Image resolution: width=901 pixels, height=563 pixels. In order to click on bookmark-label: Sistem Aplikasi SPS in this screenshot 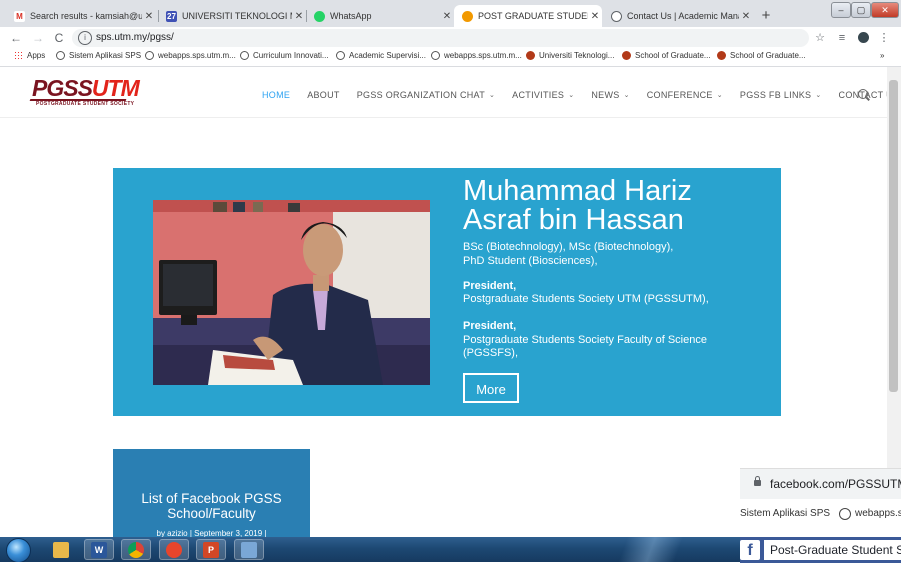, I will do `click(105, 55)`.